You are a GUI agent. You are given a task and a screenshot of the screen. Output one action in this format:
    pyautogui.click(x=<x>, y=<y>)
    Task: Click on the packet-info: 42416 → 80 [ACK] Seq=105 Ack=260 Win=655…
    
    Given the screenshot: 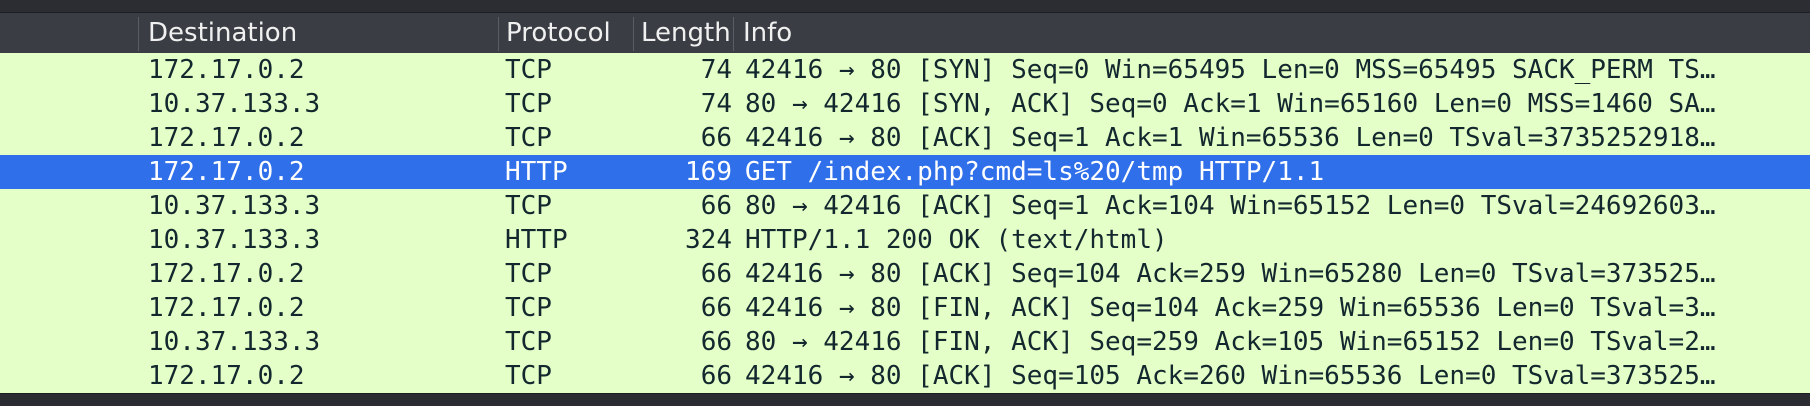 What is the action you would take?
    pyautogui.click(x=1230, y=376)
    